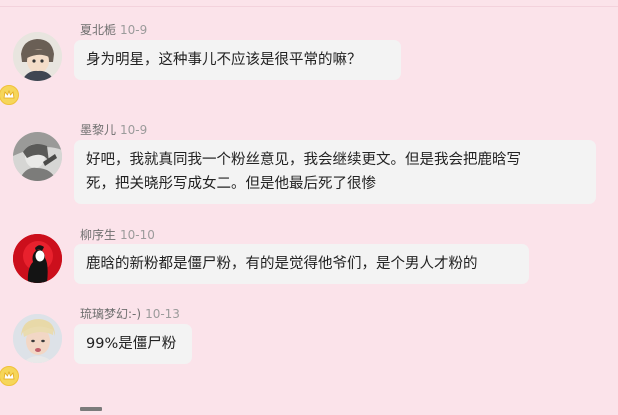  Describe the element at coordinates (231, 184) in the screenshot. I see `comment-text-line: 死，把关晓彤写成女二。但是他最后死了很惨` at that location.